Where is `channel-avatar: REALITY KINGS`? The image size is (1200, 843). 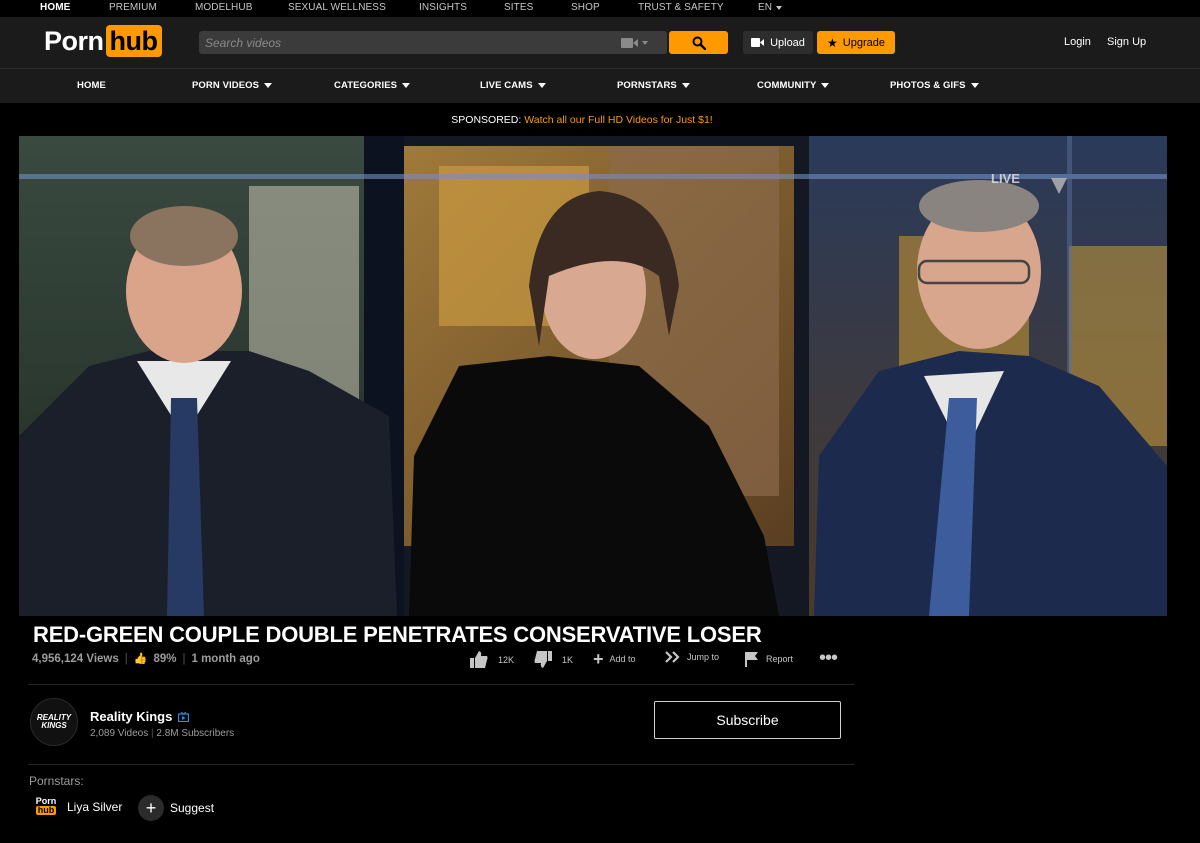 channel-avatar: REALITY KINGS is located at coordinates (54, 722).